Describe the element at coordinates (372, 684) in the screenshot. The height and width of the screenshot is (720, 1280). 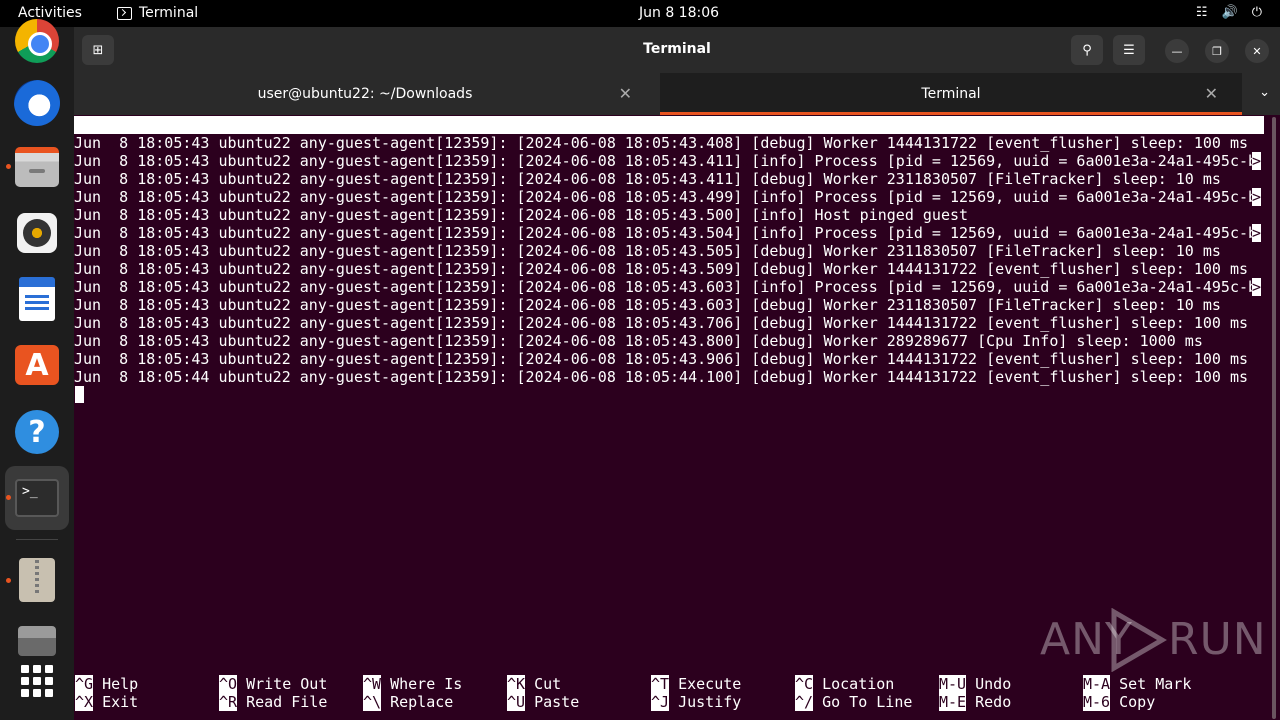
I see `shortcut-key: ^W` at that location.